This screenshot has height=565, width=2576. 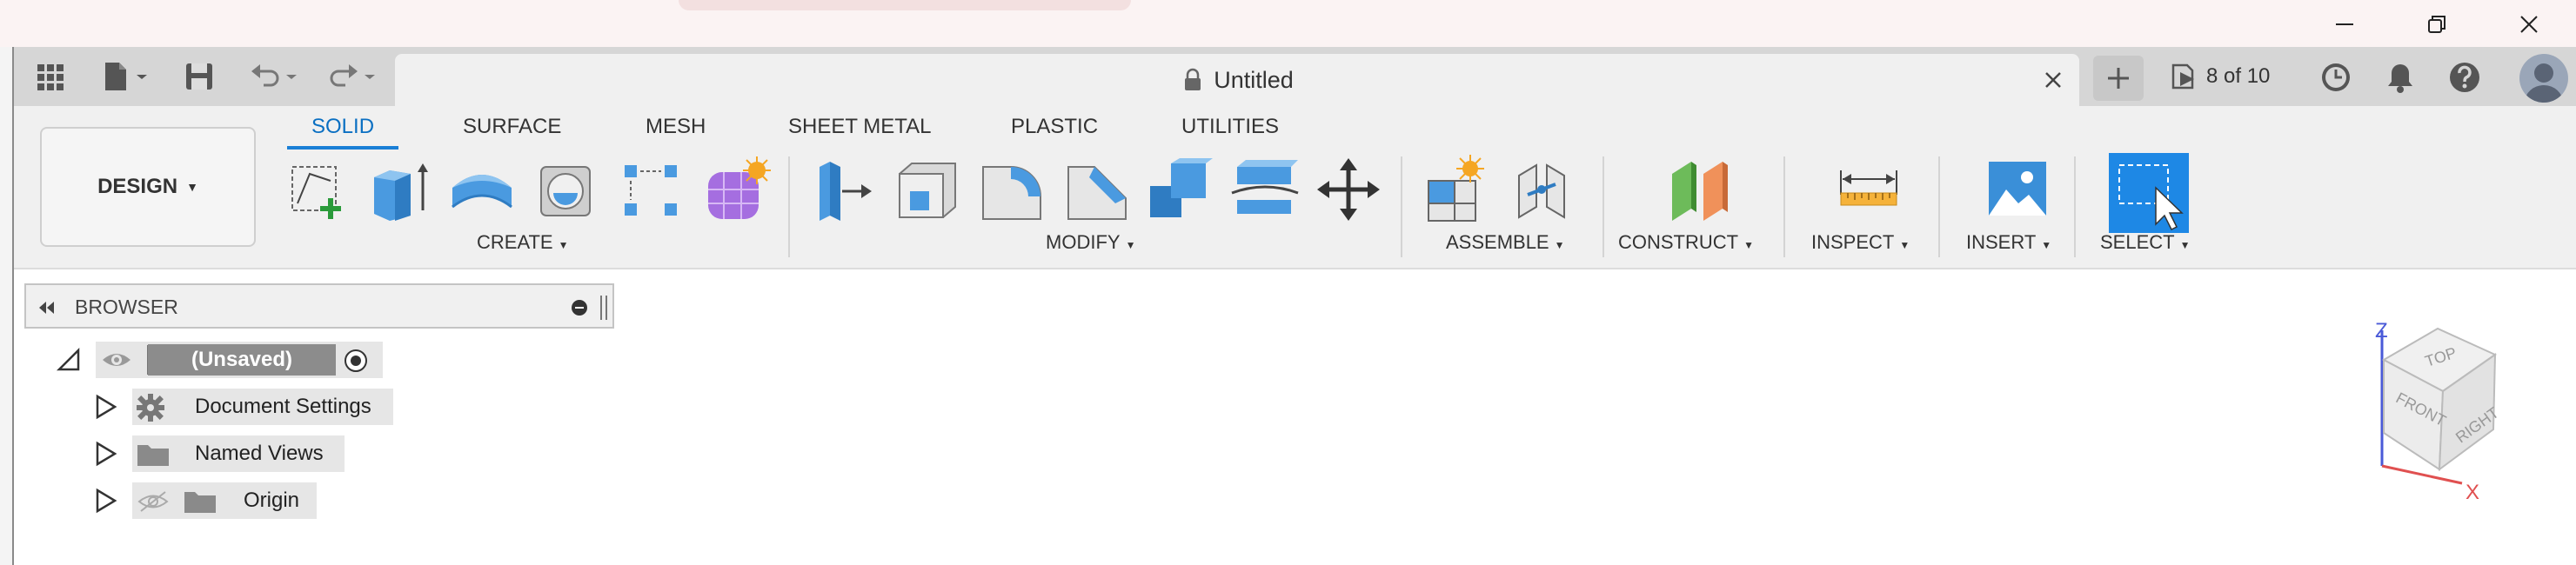 What do you see at coordinates (2149, 193) in the screenshot?
I see `select-button` at bounding box center [2149, 193].